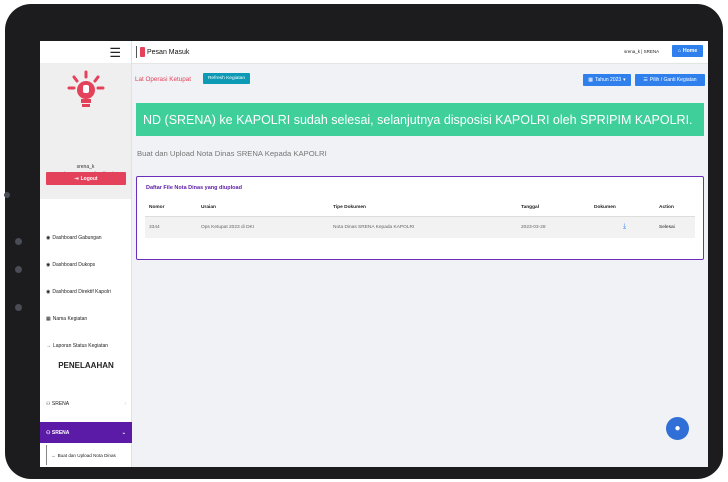  Describe the element at coordinates (423, 227) in the screenshot. I see `cell-tipe-dokumen: Nota Dinas SRENA Kepada KAPOLRI` at that location.